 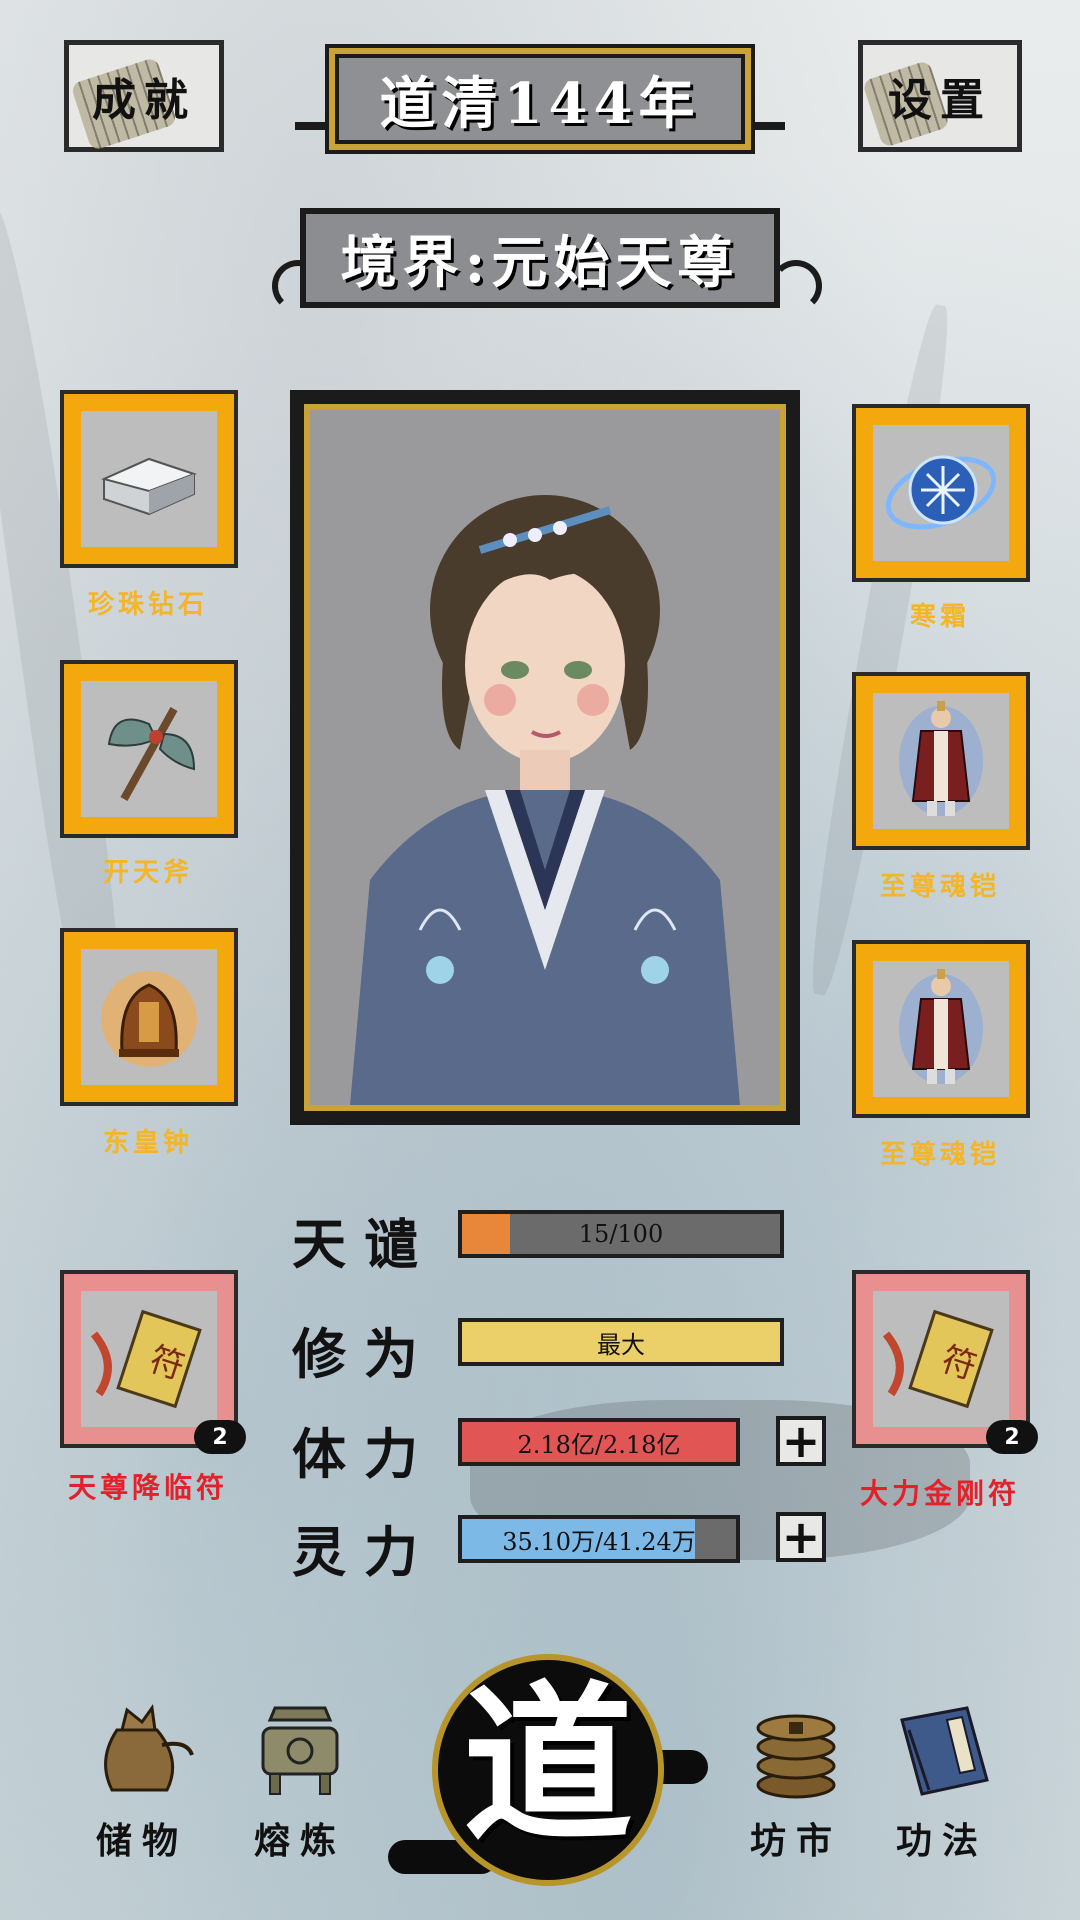 What do you see at coordinates (941, 1841) in the screenshot?
I see `nav-techniques-label: 功法` at bounding box center [941, 1841].